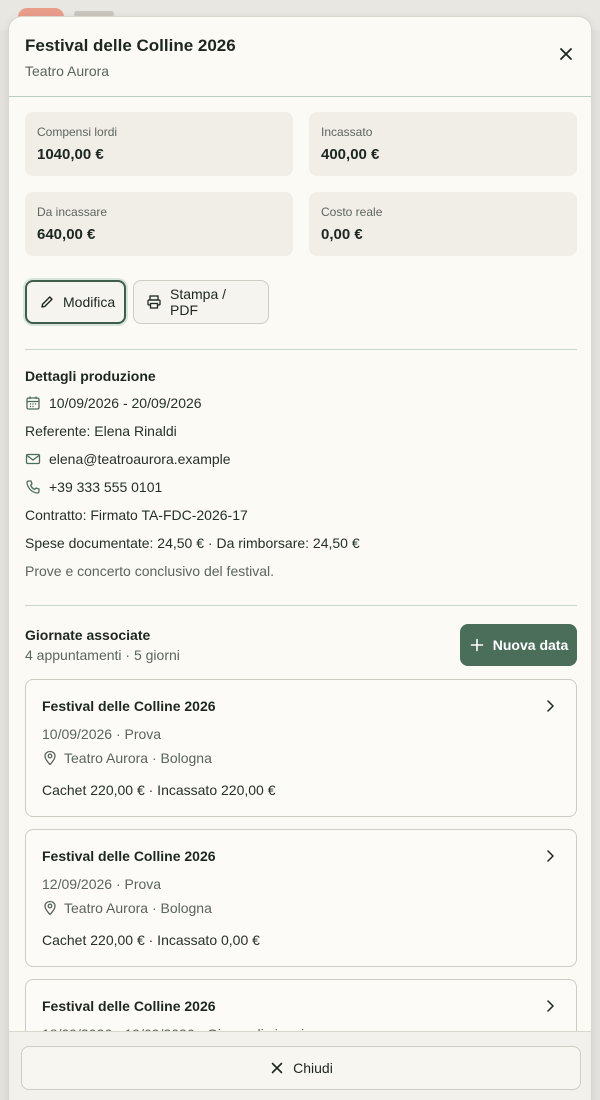 Image resolution: width=600 pixels, height=1100 pixels. Describe the element at coordinates (102, 655) in the screenshot. I see `days-count: 4 appuntamenti · 5 giorni` at that location.